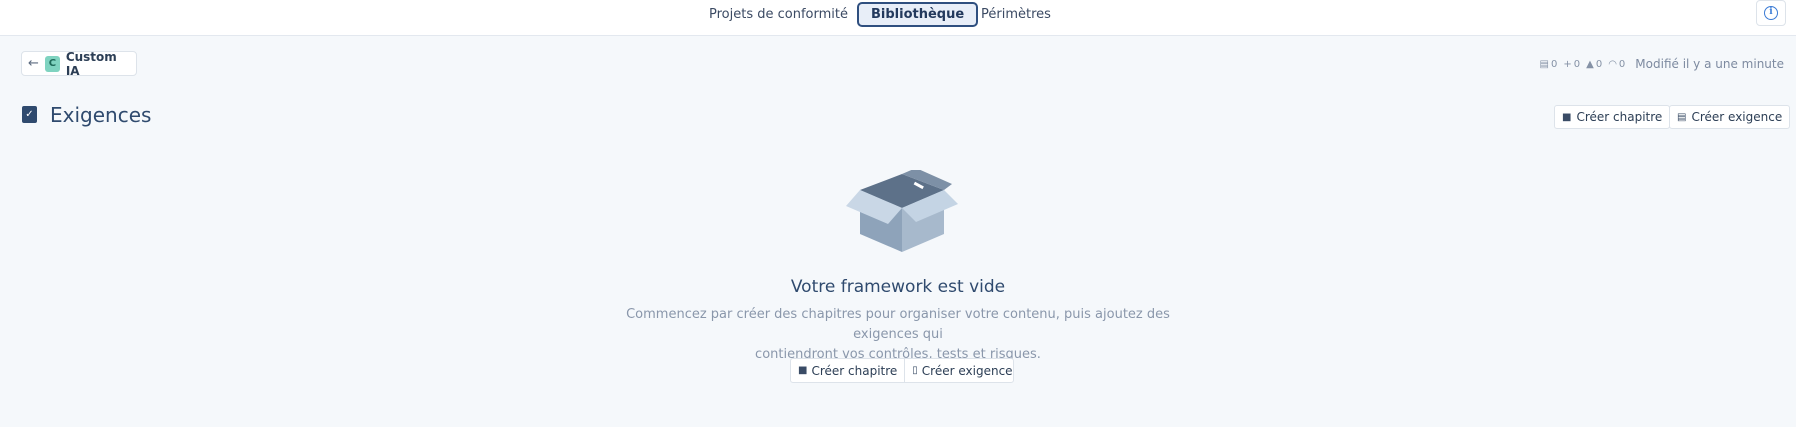 This screenshot has width=1796, height=427. Describe the element at coordinates (1709, 64) in the screenshot. I see `last-modified: Modifié il y a une minute` at that location.